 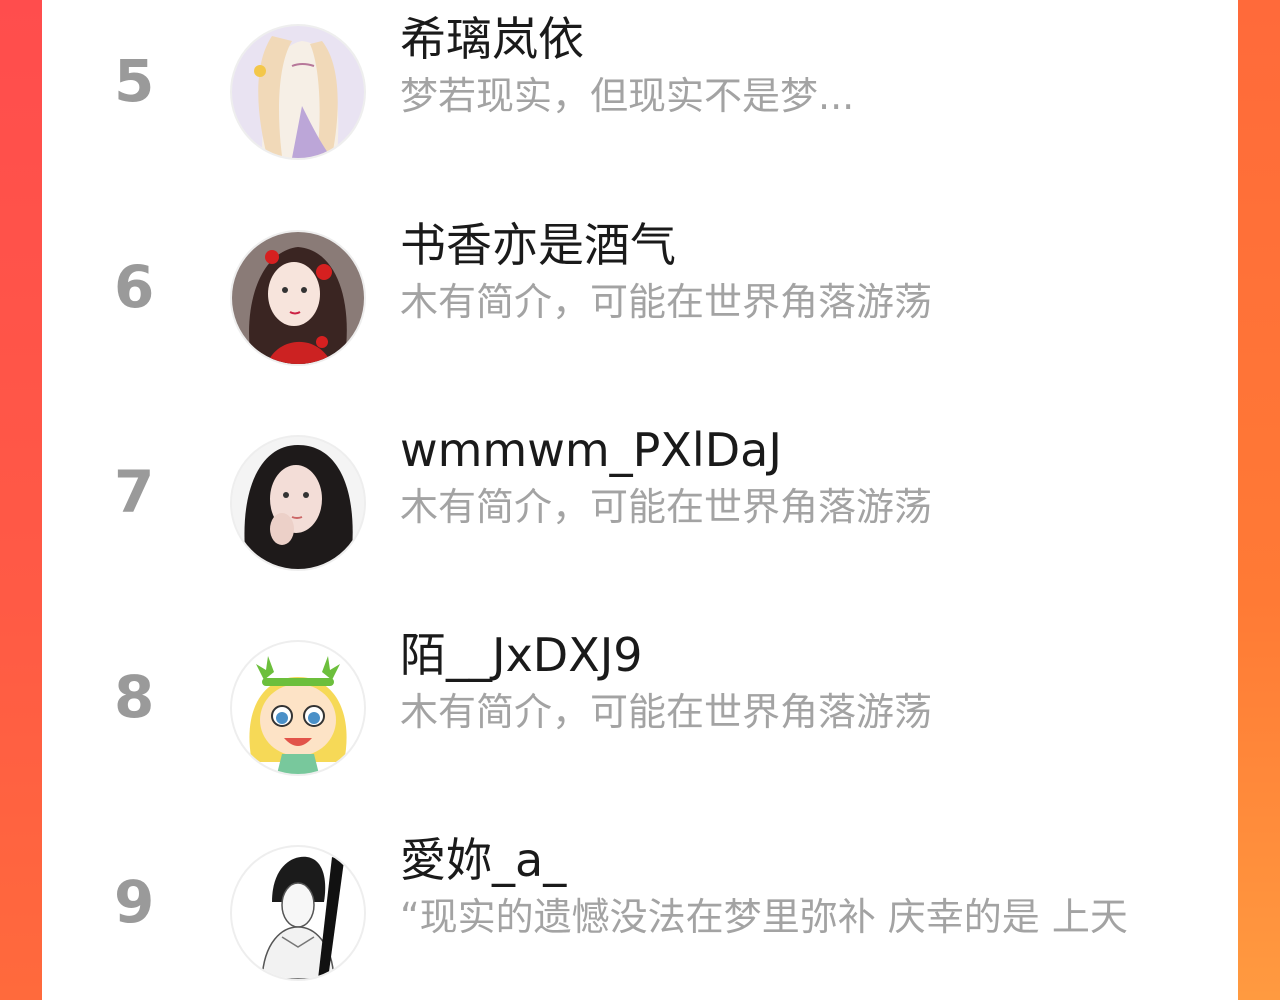 What do you see at coordinates (764, 917) in the screenshot?
I see `user-bio: “现实的遗憾没法在梦里弥补 庆幸的是 上天` at bounding box center [764, 917].